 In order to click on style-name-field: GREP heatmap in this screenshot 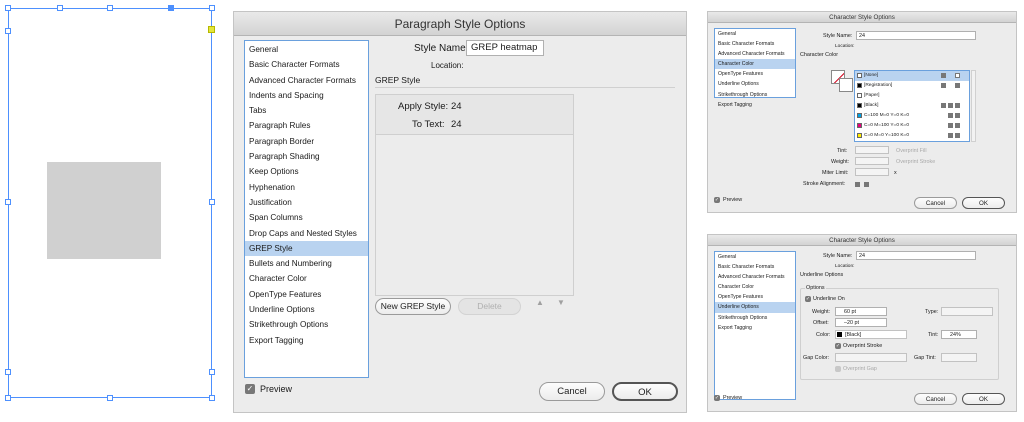, I will do `click(505, 48)`.